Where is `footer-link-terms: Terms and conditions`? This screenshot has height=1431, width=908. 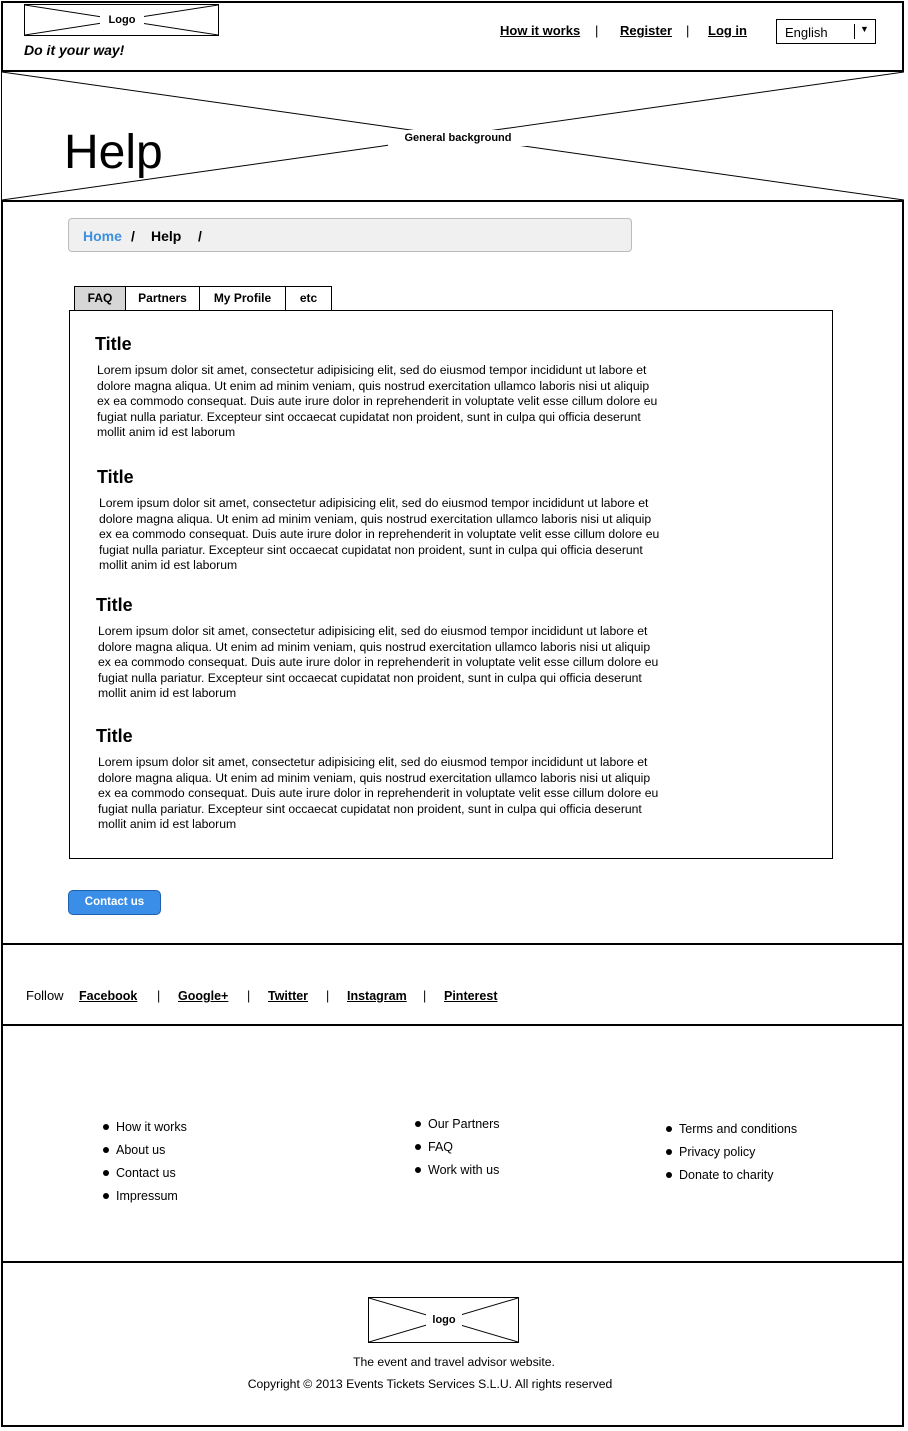 footer-link-terms: Terms and conditions is located at coordinates (732, 1133).